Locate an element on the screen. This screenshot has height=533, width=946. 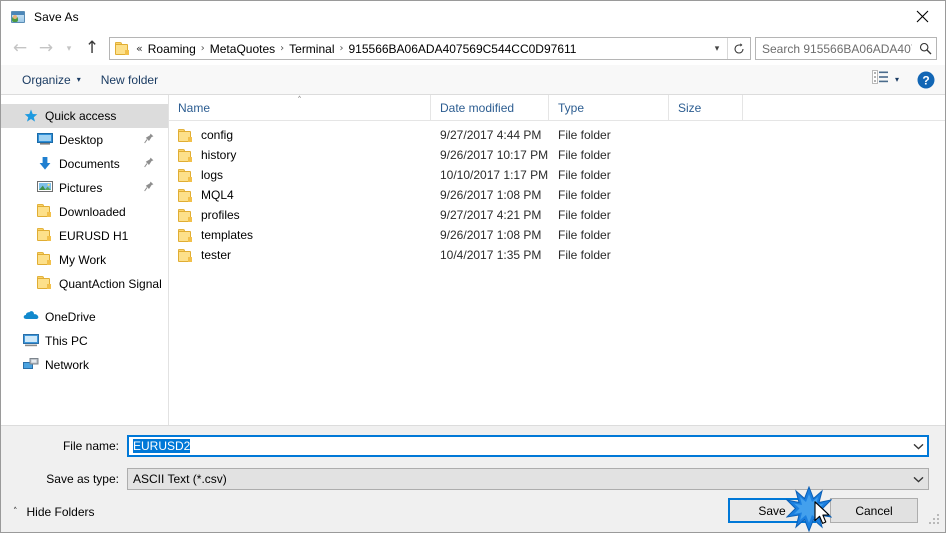
organize-button: Organize ▾ is located at coordinates (51, 80).